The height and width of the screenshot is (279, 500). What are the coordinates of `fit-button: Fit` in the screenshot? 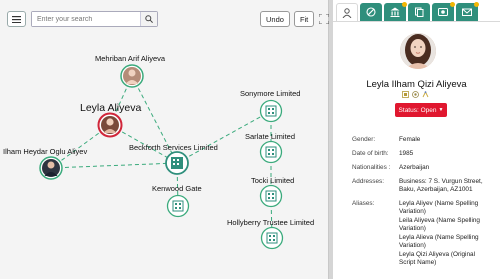 It's located at (304, 19).